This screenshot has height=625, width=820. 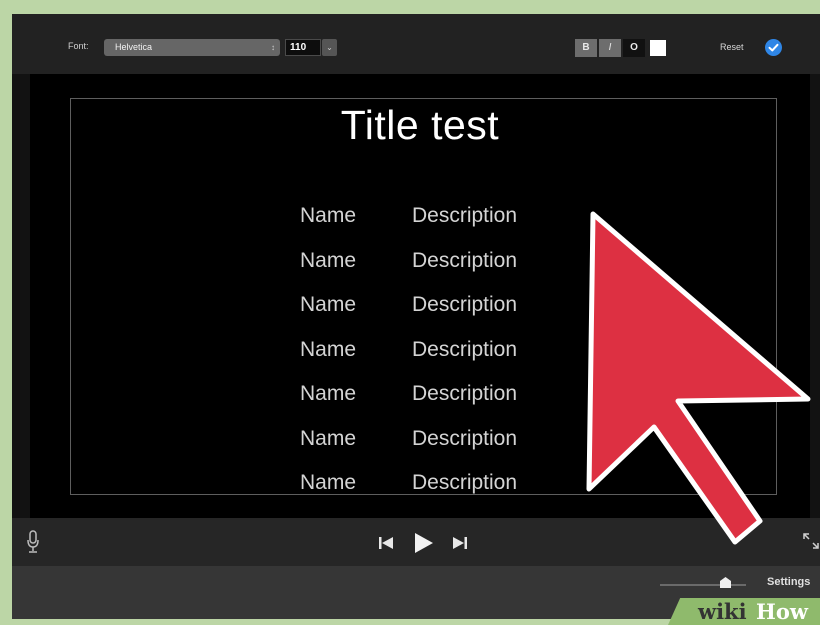 What do you see at coordinates (192, 47) in the screenshot?
I see `font-select: Helvetica ↕` at bounding box center [192, 47].